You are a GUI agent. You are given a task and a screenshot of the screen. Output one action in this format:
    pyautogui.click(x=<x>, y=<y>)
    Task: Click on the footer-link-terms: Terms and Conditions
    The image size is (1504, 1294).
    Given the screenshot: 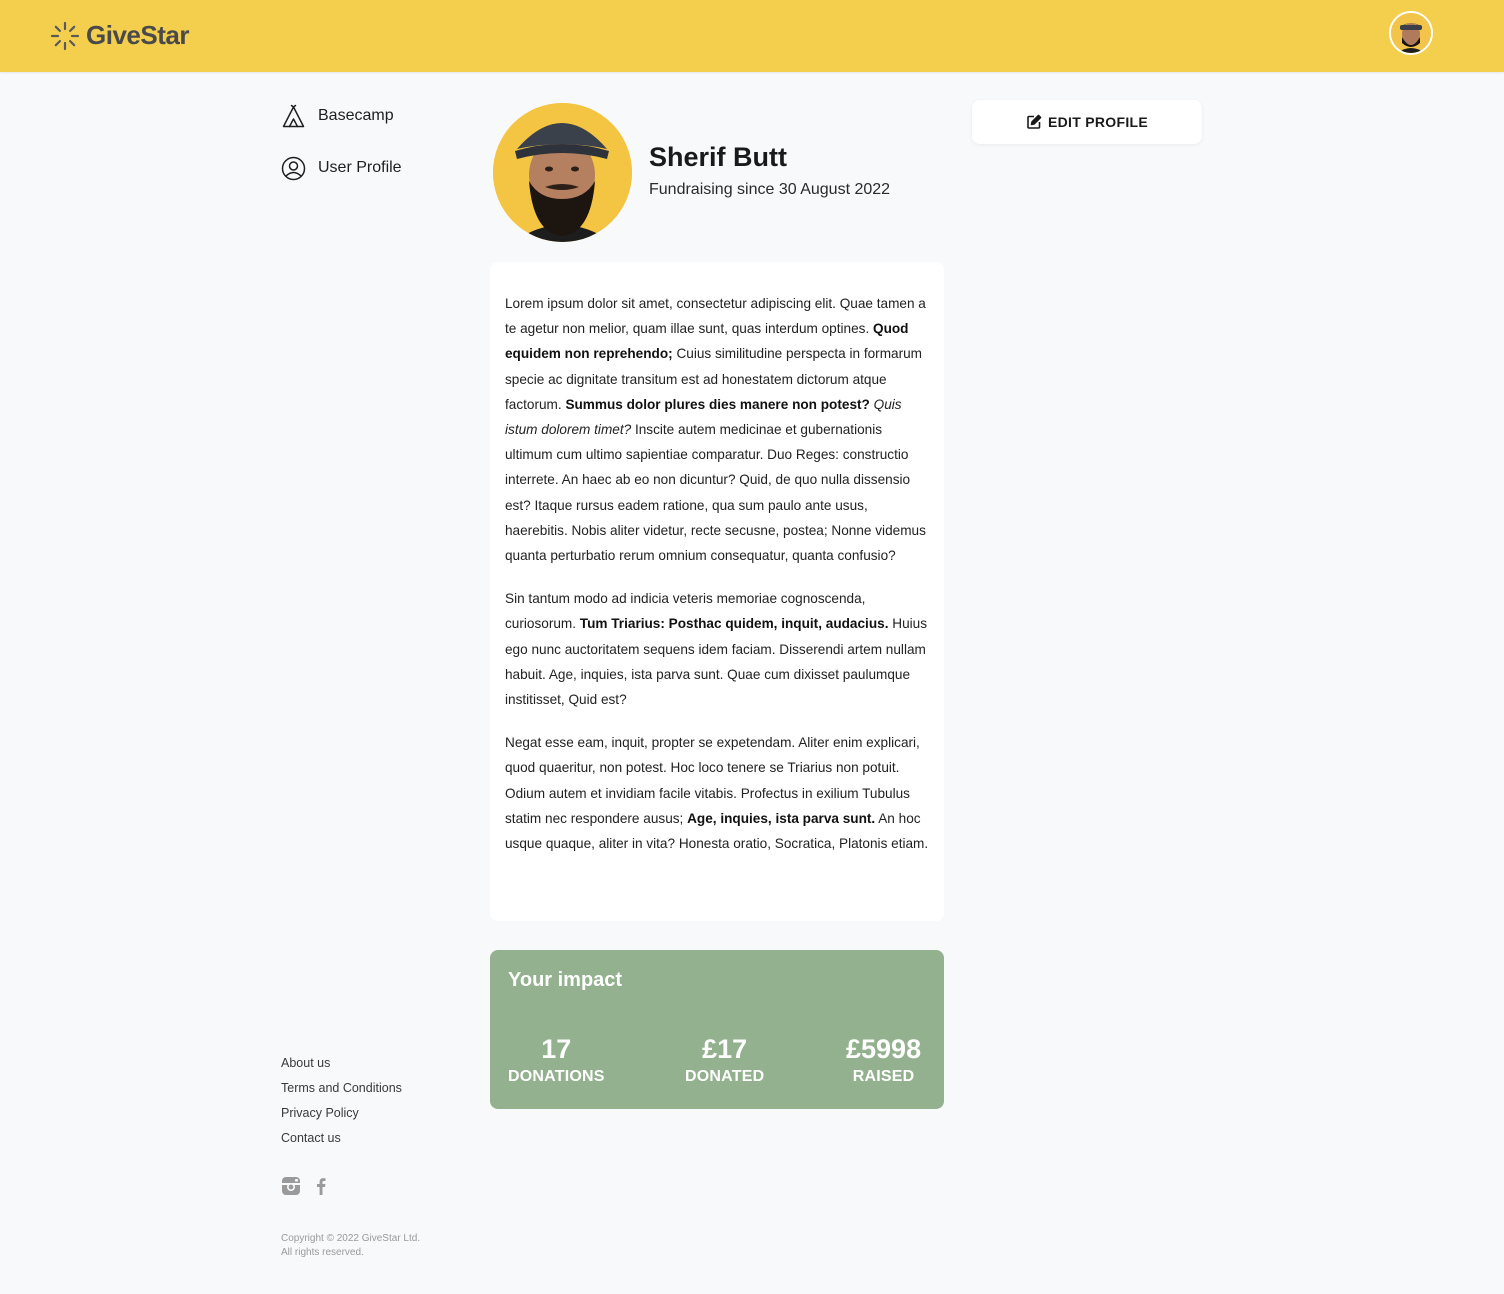 What is the action you would take?
    pyautogui.click(x=341, y=1092)
    